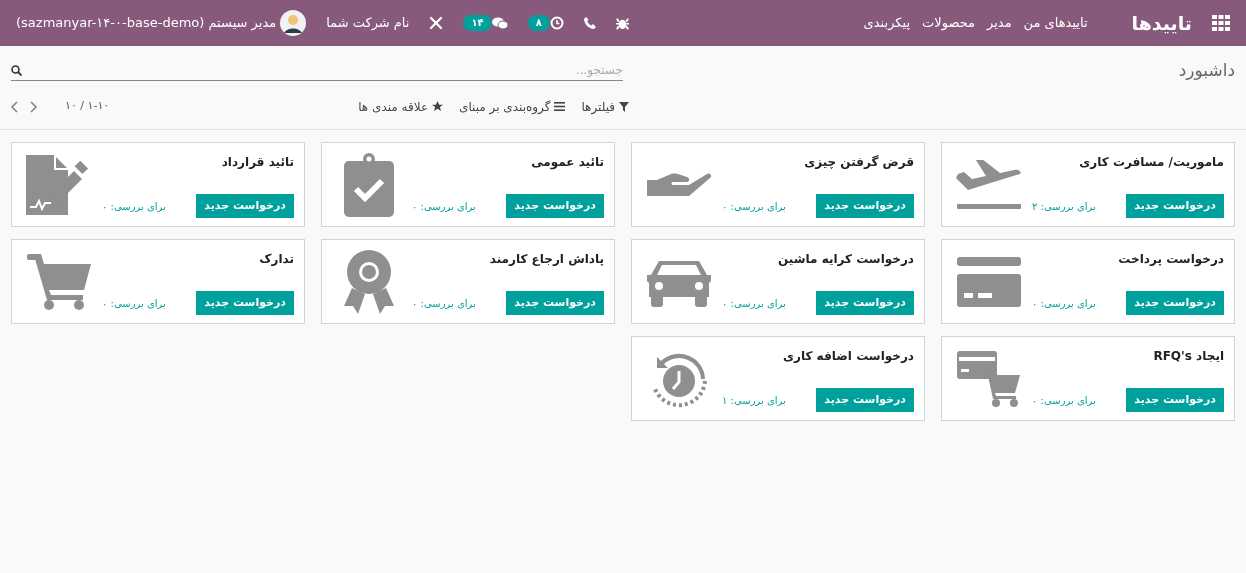 This screenshot has width=1246, height=573. I want to click on search-icon, so click(16, 70).